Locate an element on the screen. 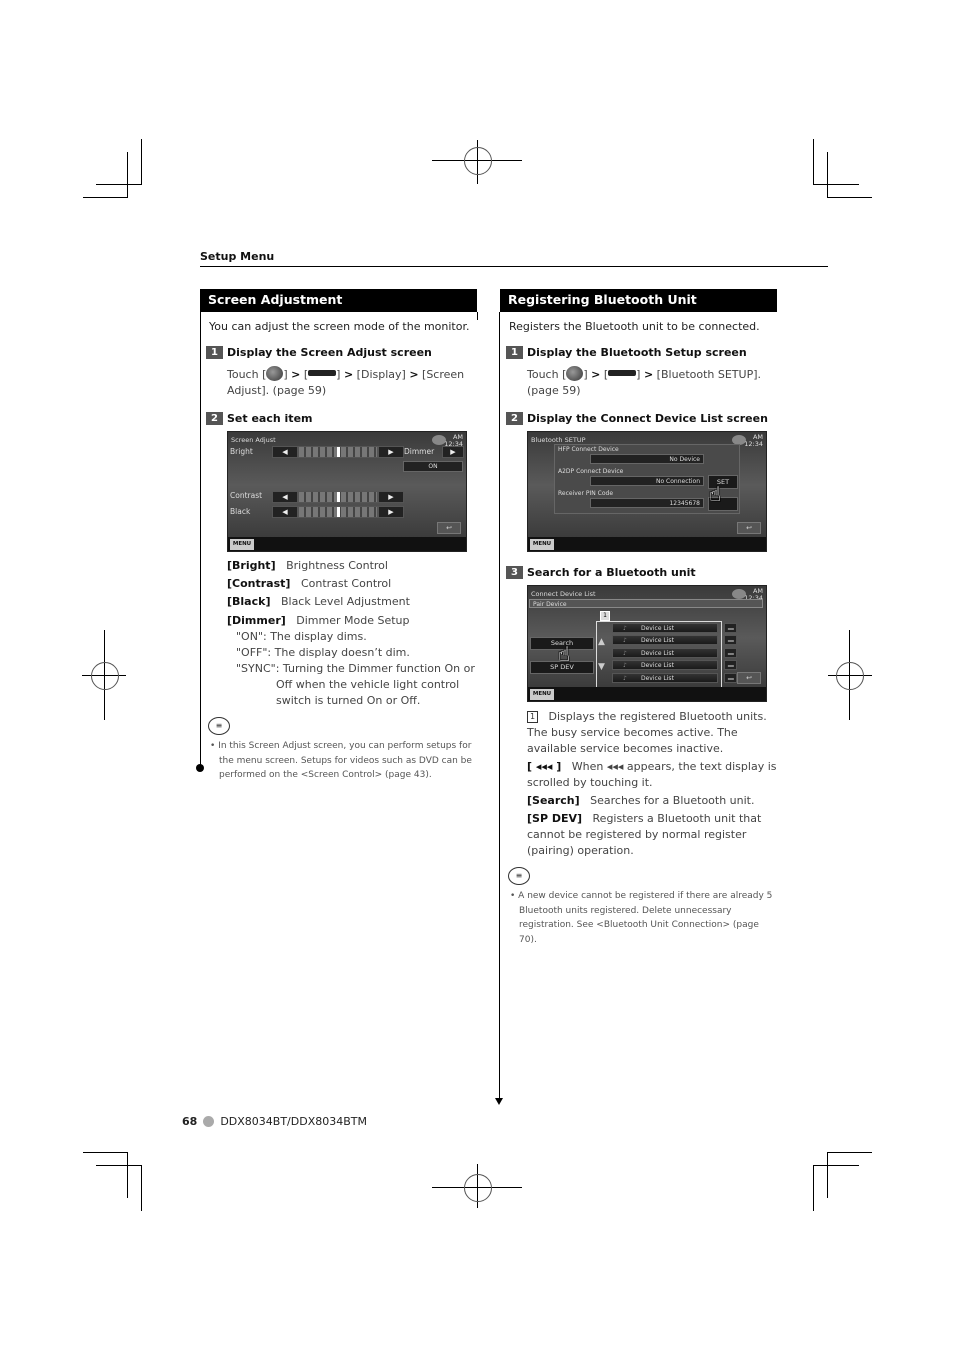 The height and width of the screenshot is (1350, 954). section-title: Registering Bluetooth Unit is located at coordinates (638, 300).